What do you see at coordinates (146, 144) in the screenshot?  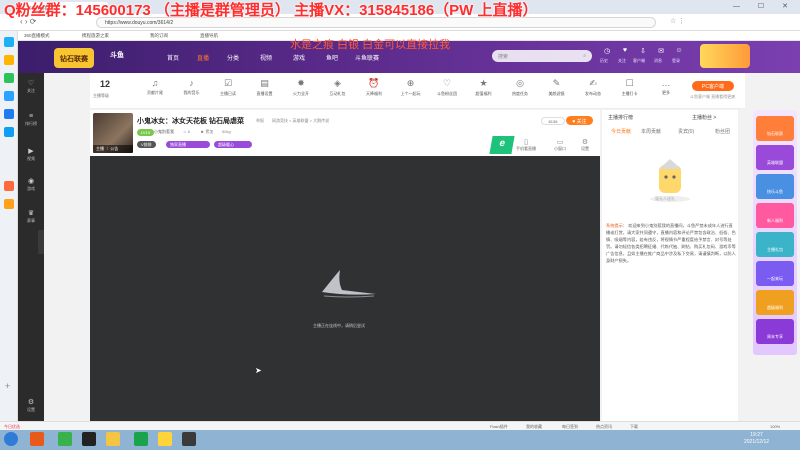 I see `tag-pill: V前排` at bounding box center [146, 144].